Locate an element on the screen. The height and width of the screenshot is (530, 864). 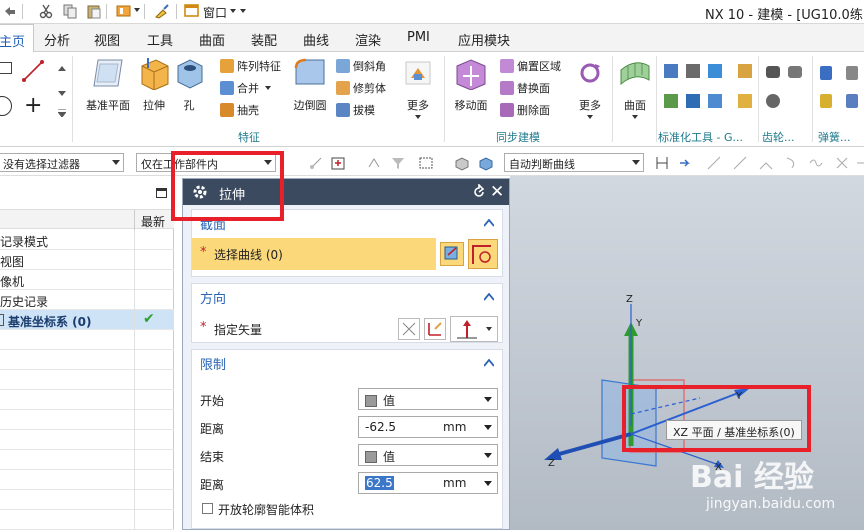
follow-fillet-icon is located at coordinates (686, 163).